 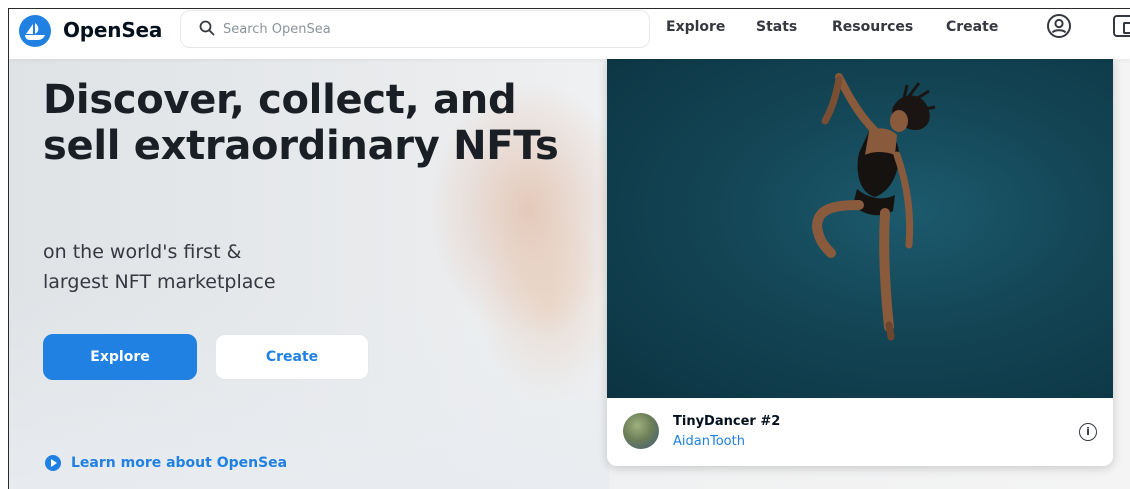 I want to click on account-icon, so click(x=1059, y=26).